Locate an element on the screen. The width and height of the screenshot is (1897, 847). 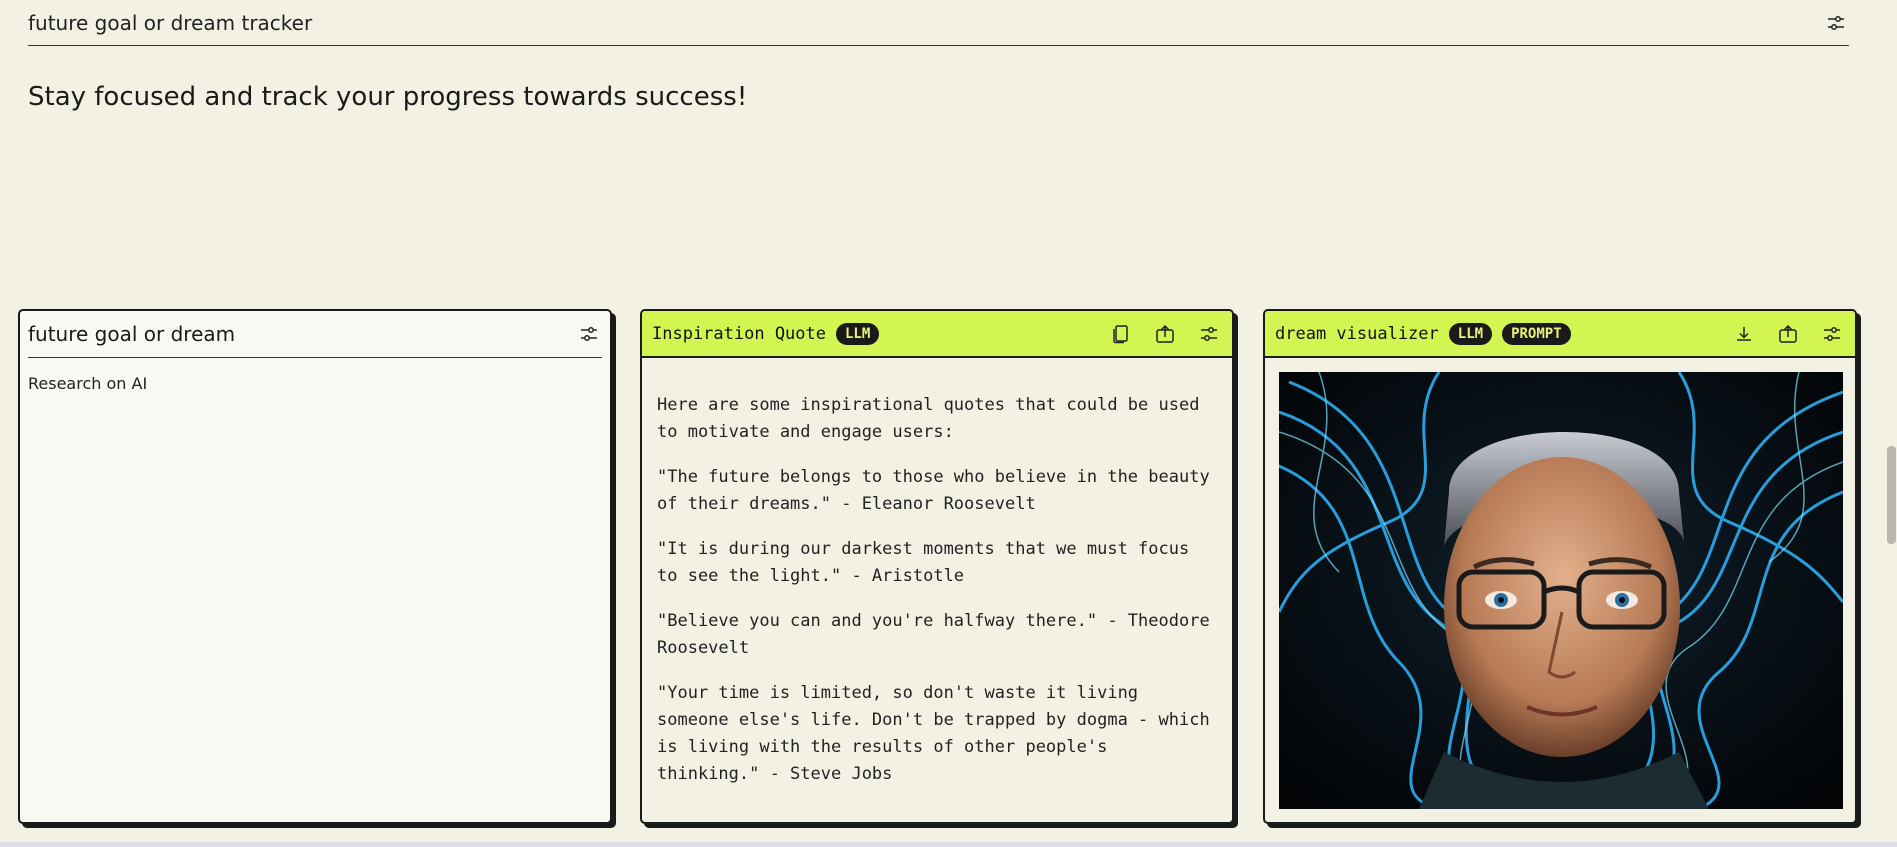
download-icon is located at coordinates (1744, 334).